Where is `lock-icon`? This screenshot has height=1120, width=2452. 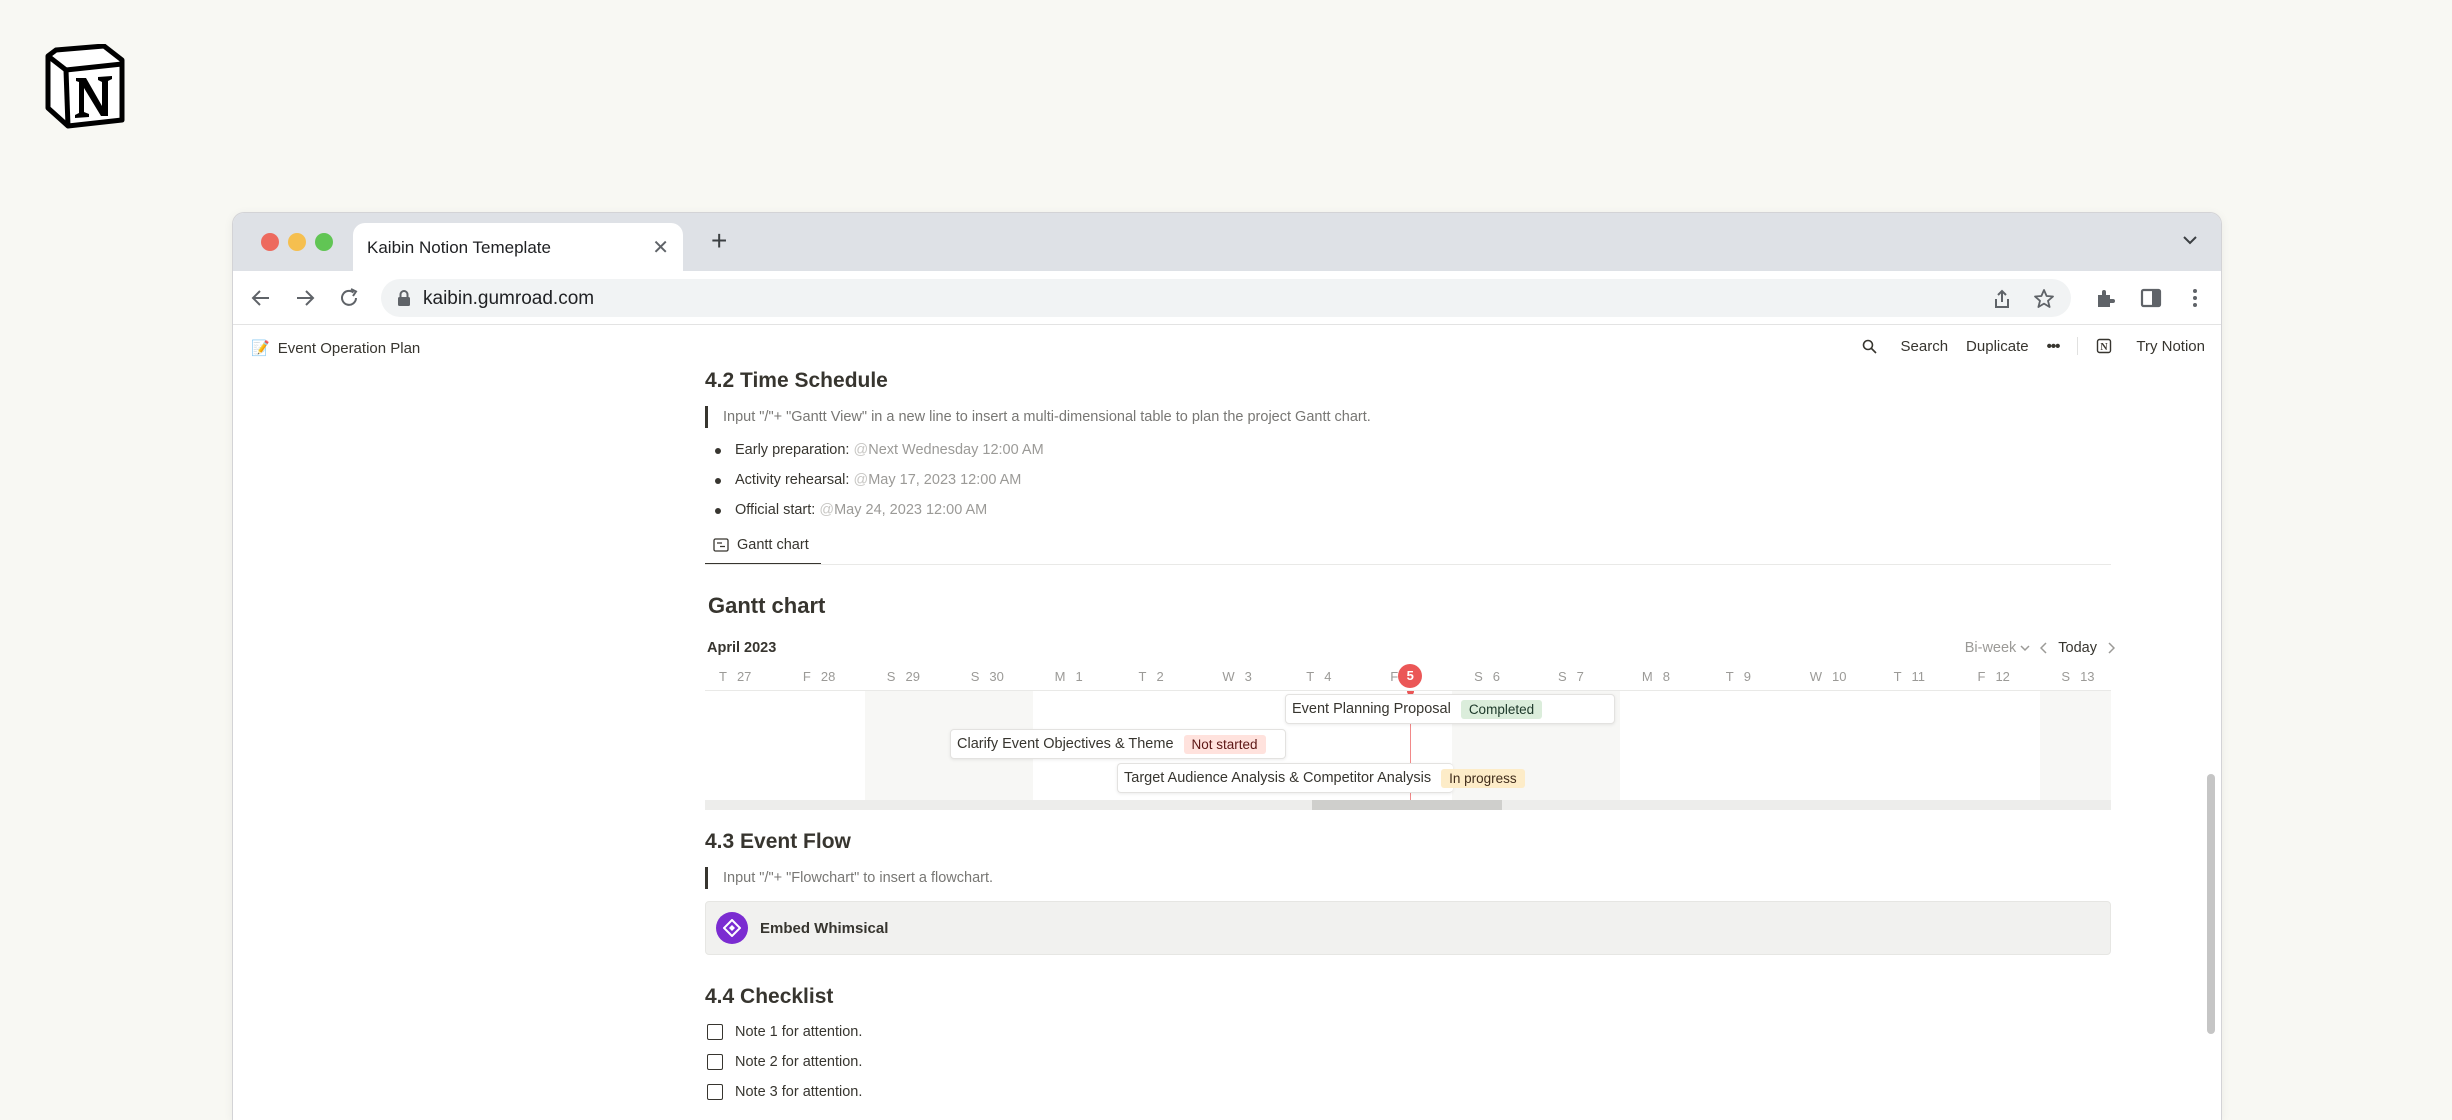
lock-icon is located at coordinates (404, 298).